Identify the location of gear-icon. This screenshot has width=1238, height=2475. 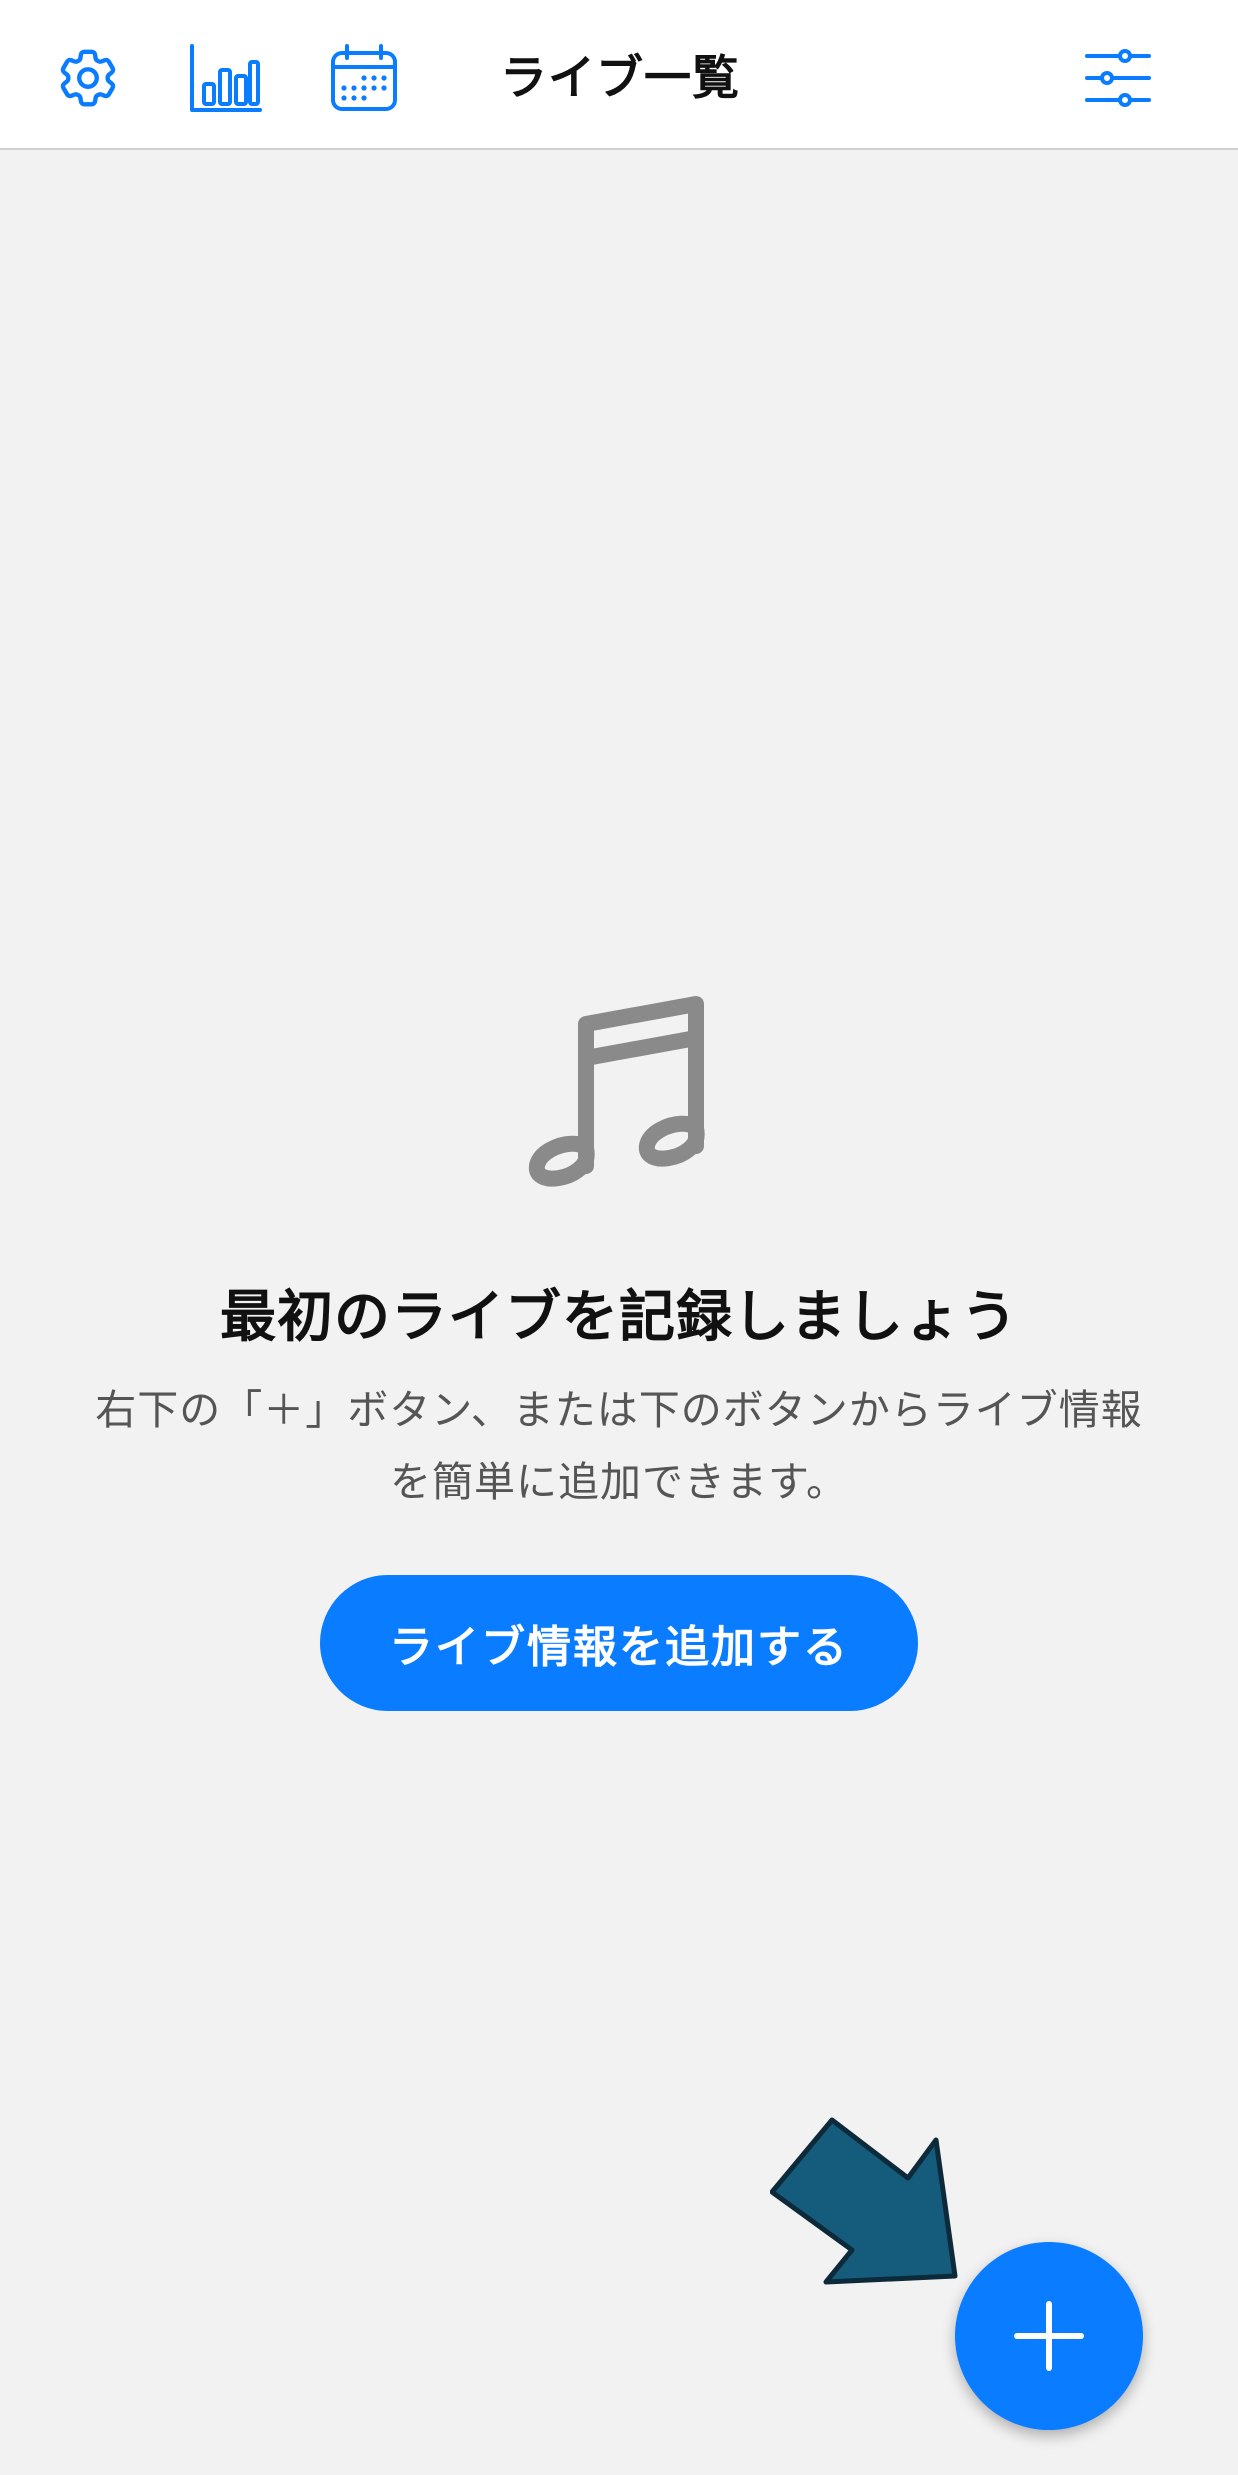
(88, 78).